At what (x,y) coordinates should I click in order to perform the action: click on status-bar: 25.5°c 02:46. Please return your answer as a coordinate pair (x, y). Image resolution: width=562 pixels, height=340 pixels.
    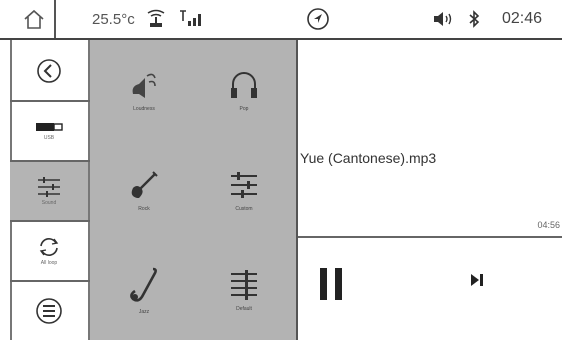
    Looking at the image, I should click on (281, 20).